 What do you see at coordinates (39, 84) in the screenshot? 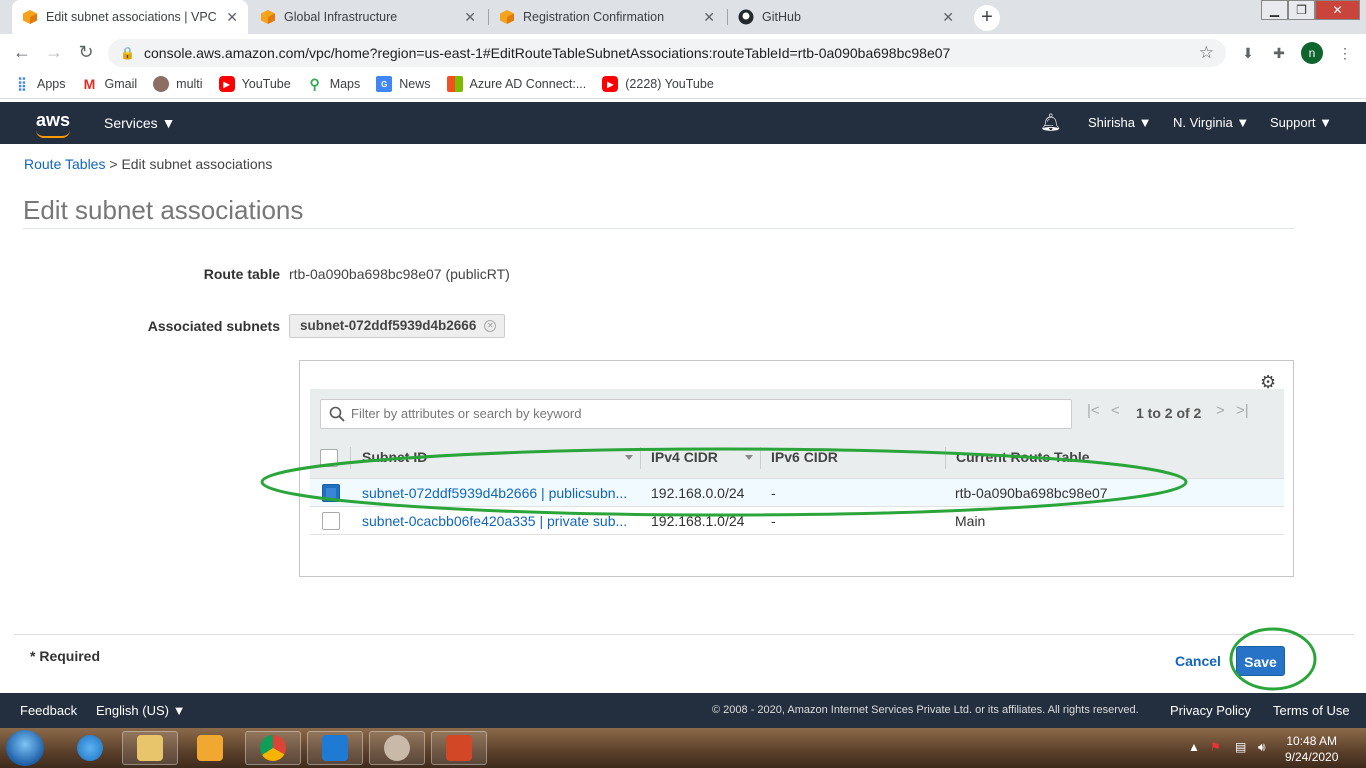
I see `bookmark-apps: ⣿ Apps` at bounding box center [39, 84].